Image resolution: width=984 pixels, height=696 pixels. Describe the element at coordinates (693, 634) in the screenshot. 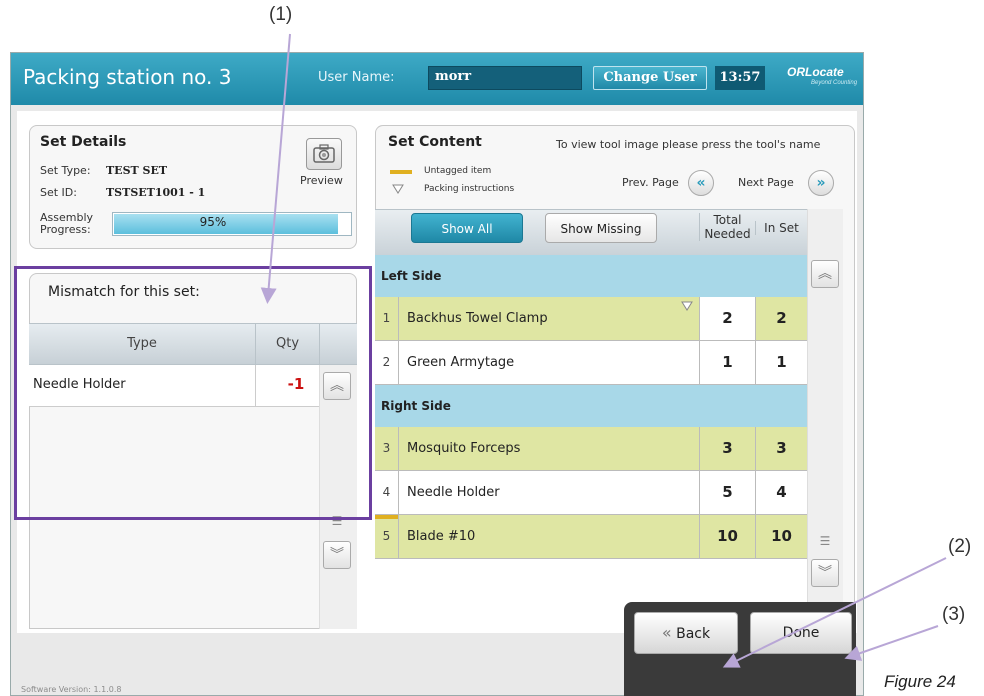

I see `back-label: Back` at that location.